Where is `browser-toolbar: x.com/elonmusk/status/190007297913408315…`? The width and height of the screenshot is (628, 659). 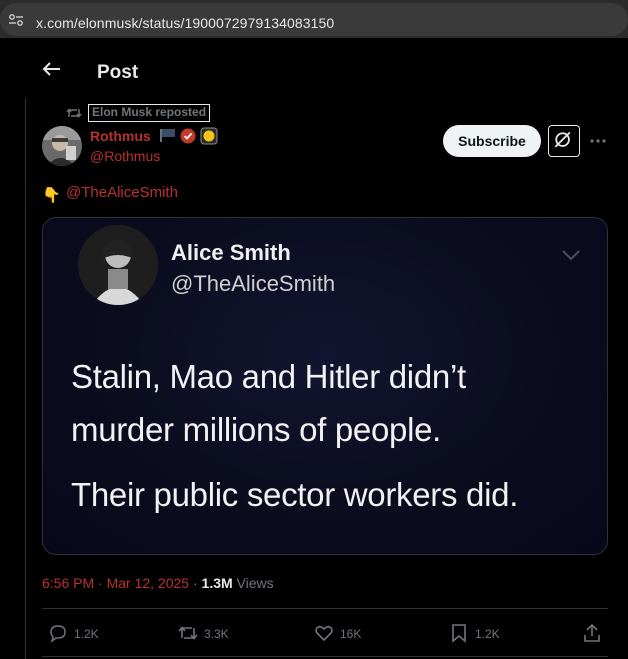
browser-toolbar: x.com/elonmusk/status/190007297913408315… is located at coordinates (314, 19).